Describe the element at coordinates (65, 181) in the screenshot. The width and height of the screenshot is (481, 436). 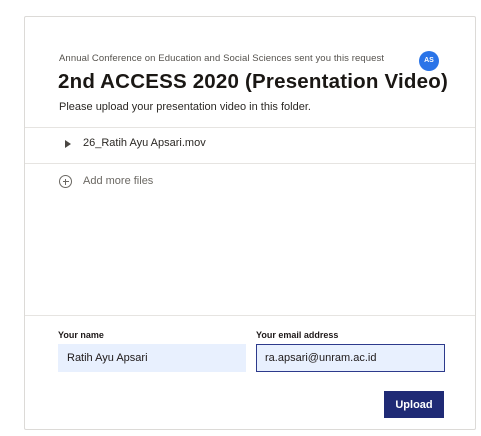
I see `plus-circle-icon` at that location.